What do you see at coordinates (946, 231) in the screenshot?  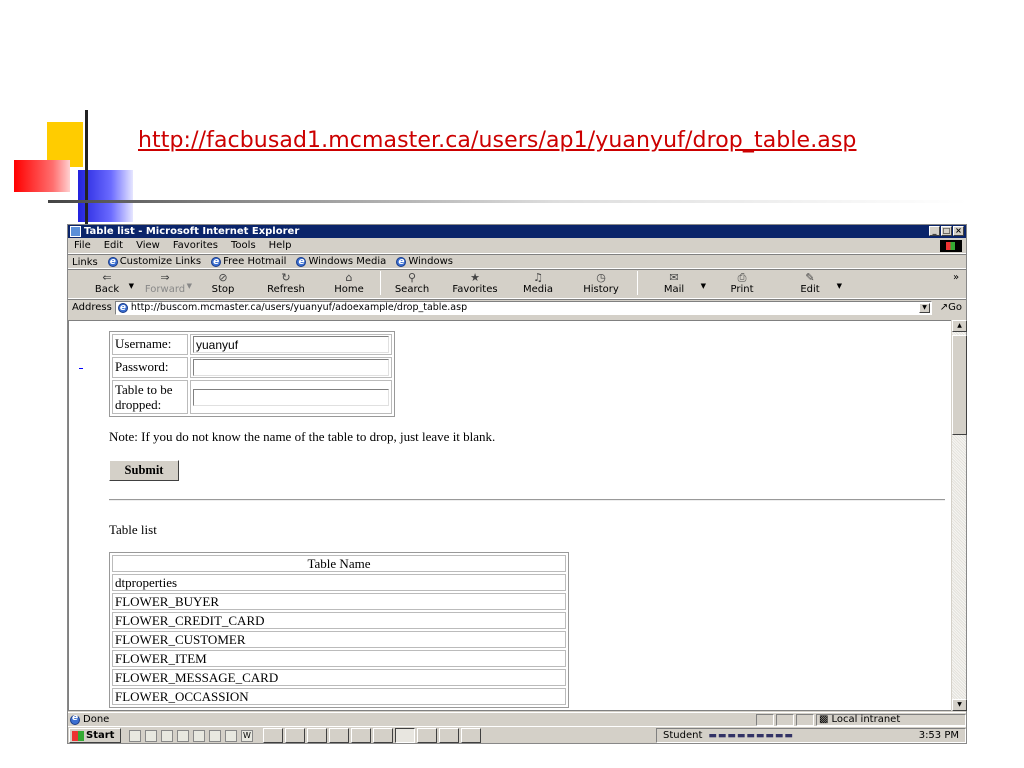 I see `maximize-button: □` at bounding box center [946, 231].